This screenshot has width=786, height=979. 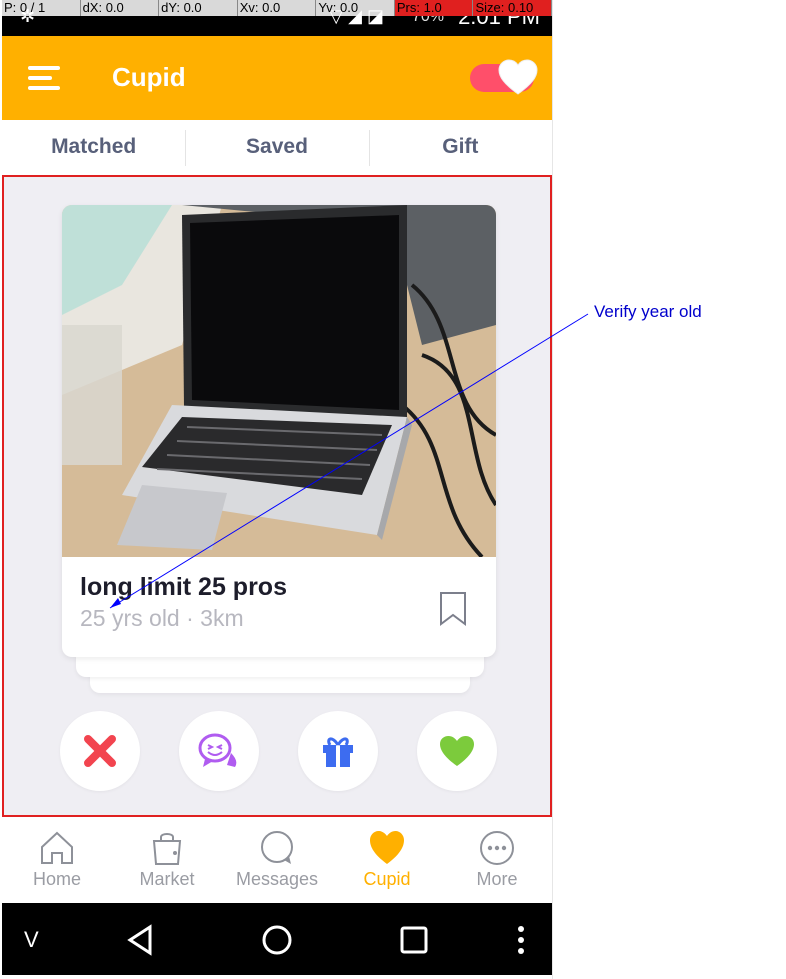 I want to click on heart-knob-icon, so click(x=518, y=77).